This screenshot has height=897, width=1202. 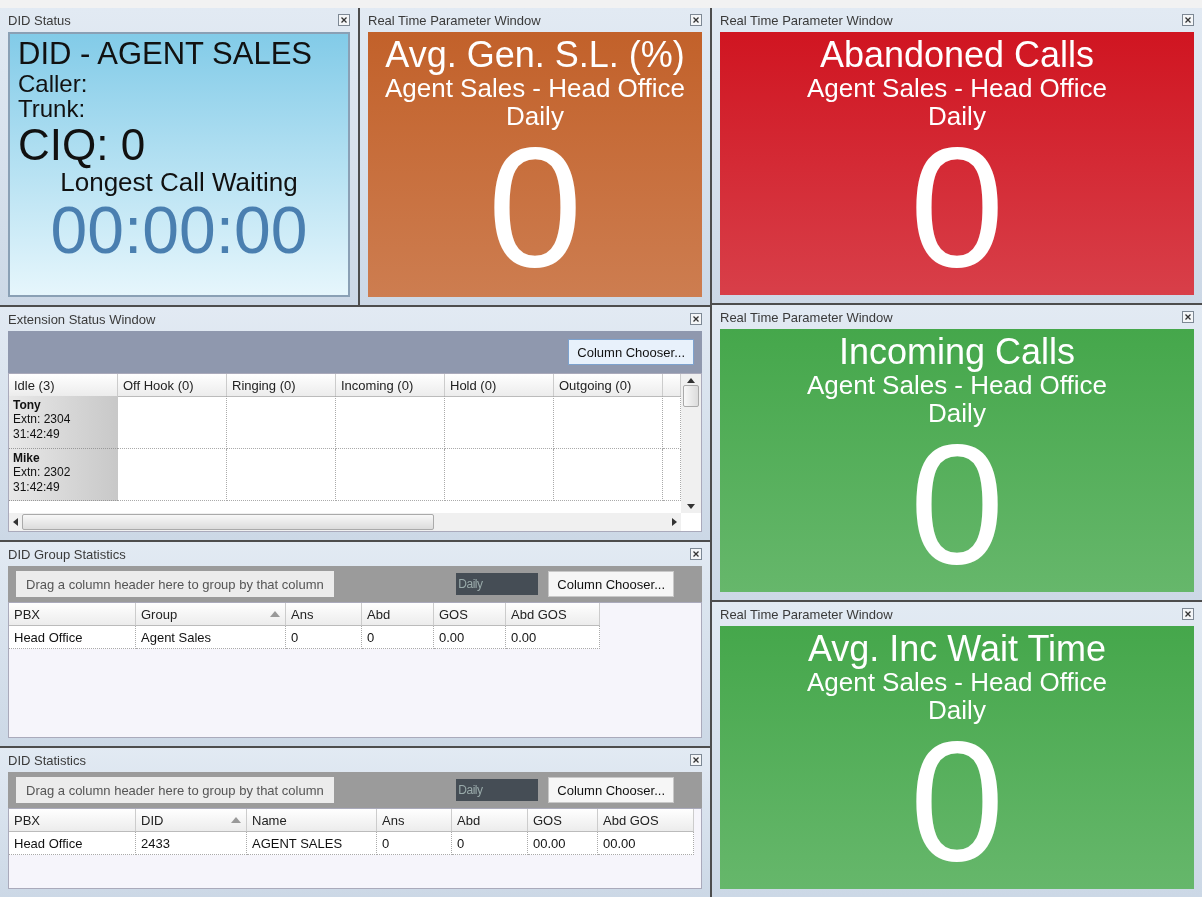 What do you see at coordinates (390, 385) in the screenshot?
I see `column-header: Incoming (0)` at bounding box center [390, 385].